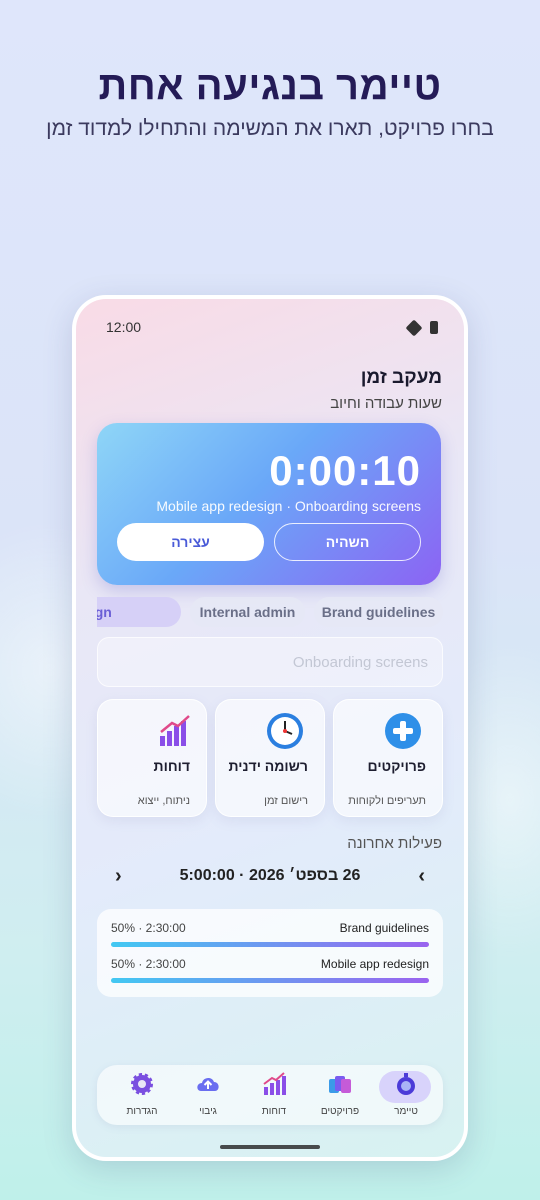  Describe the element at coordinates (142, 1084) in the screenshot. I see `gear-icon` at that location.